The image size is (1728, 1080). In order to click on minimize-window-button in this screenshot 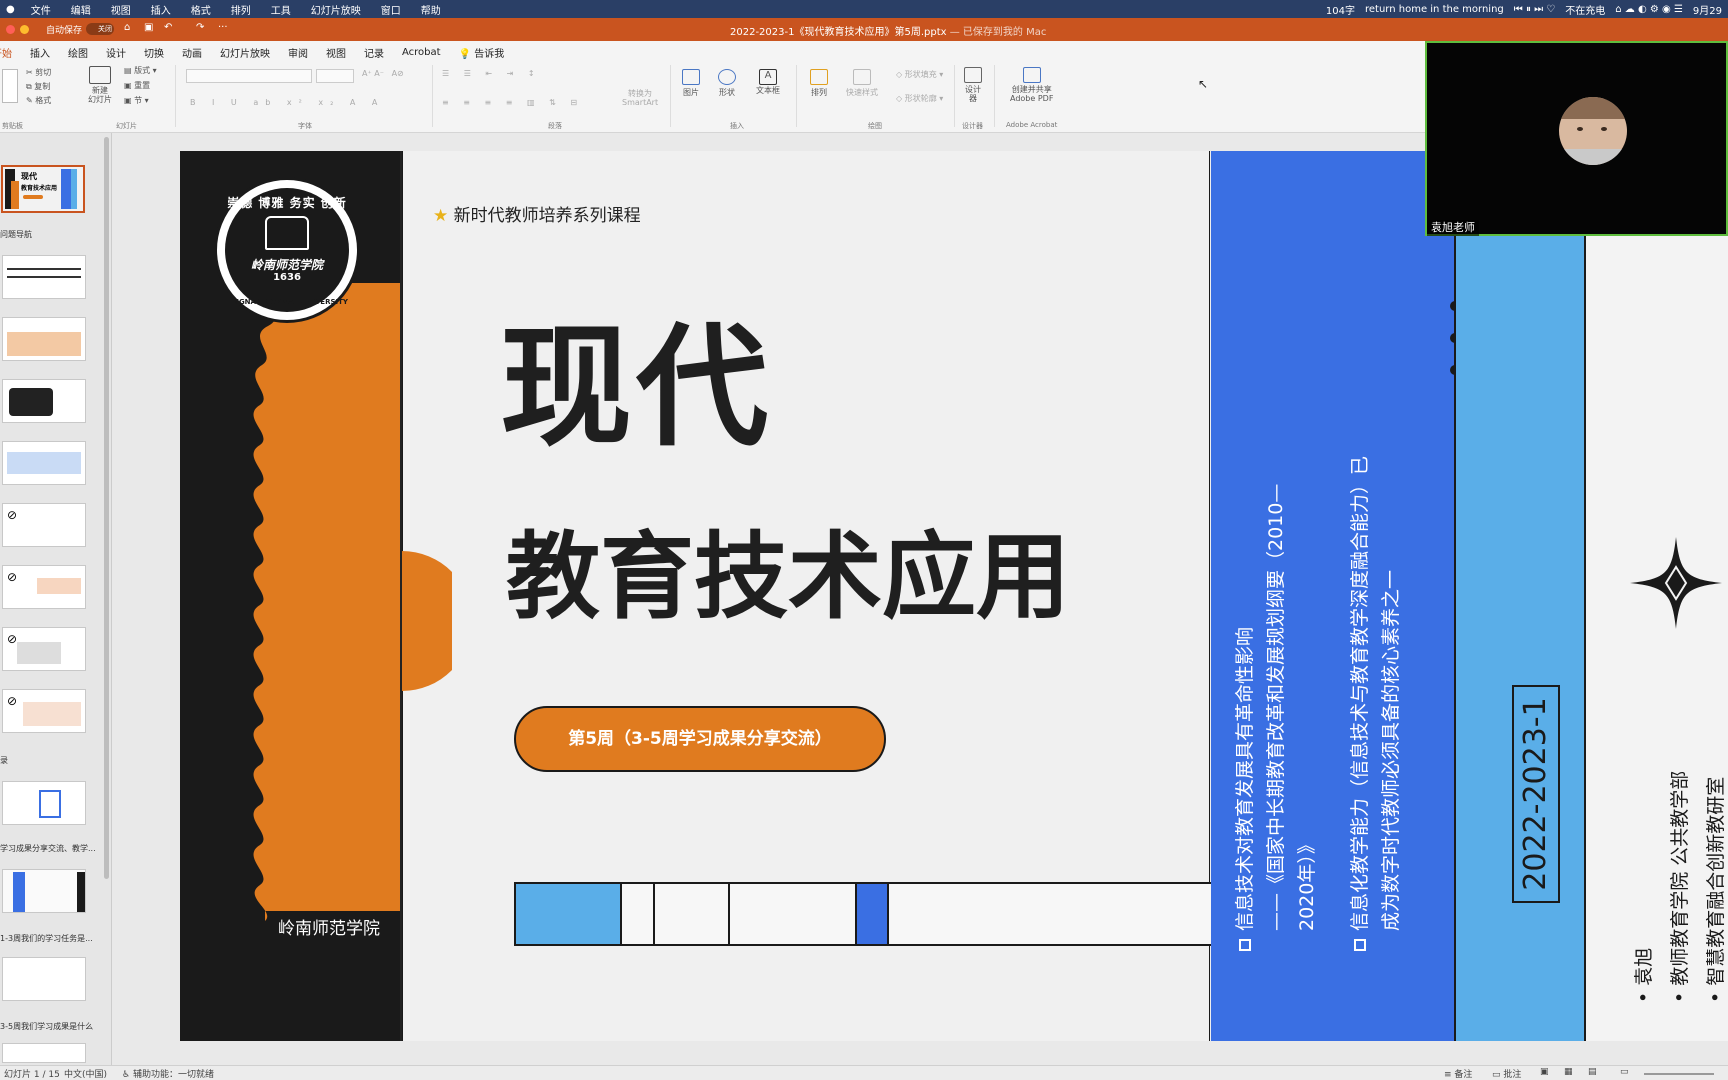, I will do `click(24, 29)`.